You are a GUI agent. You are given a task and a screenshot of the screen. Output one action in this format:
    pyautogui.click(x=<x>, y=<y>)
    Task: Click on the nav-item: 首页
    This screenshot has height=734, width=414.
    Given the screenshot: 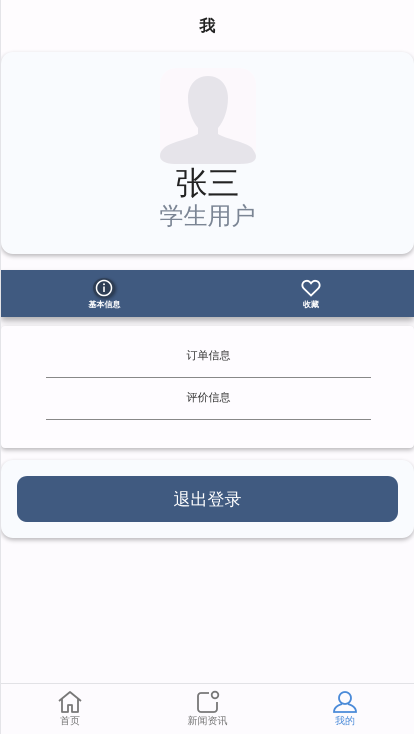 What is the action you would take?
    pyautogui.click(x=70, y=709)
    